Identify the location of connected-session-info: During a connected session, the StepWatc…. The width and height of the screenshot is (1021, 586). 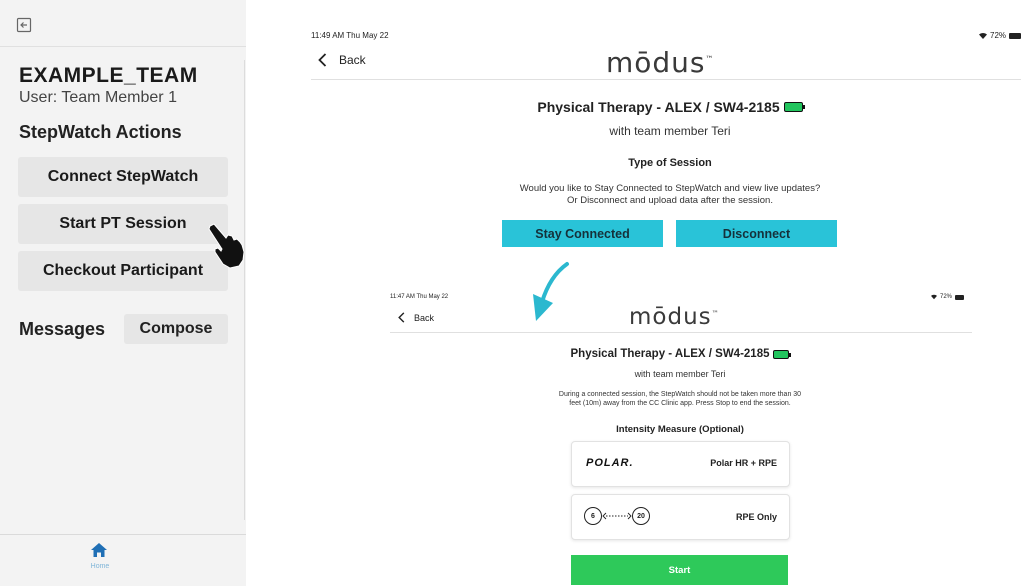
(680, 399).